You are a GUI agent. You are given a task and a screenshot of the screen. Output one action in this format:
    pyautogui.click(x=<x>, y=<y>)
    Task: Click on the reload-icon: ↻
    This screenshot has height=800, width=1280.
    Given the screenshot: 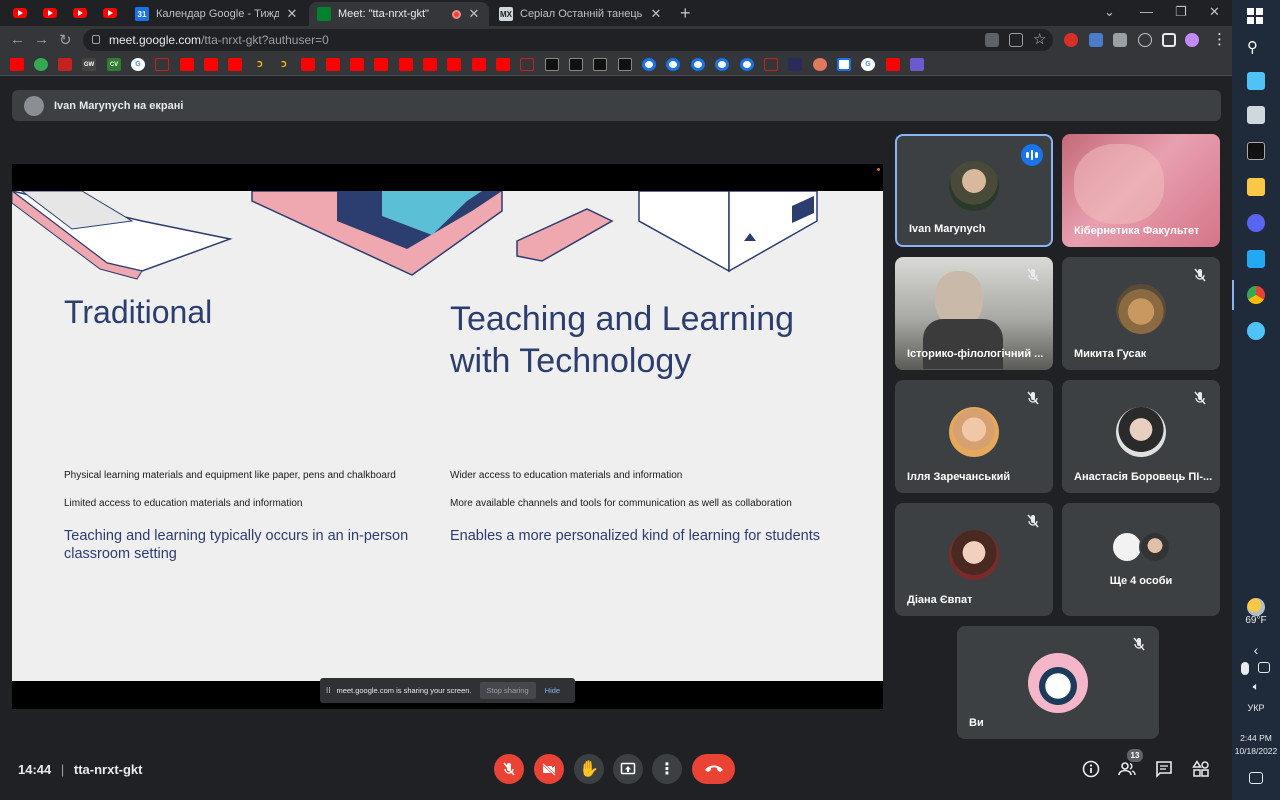 What is the action you would take?
    pyautogui.click(x=65, y=40)
    